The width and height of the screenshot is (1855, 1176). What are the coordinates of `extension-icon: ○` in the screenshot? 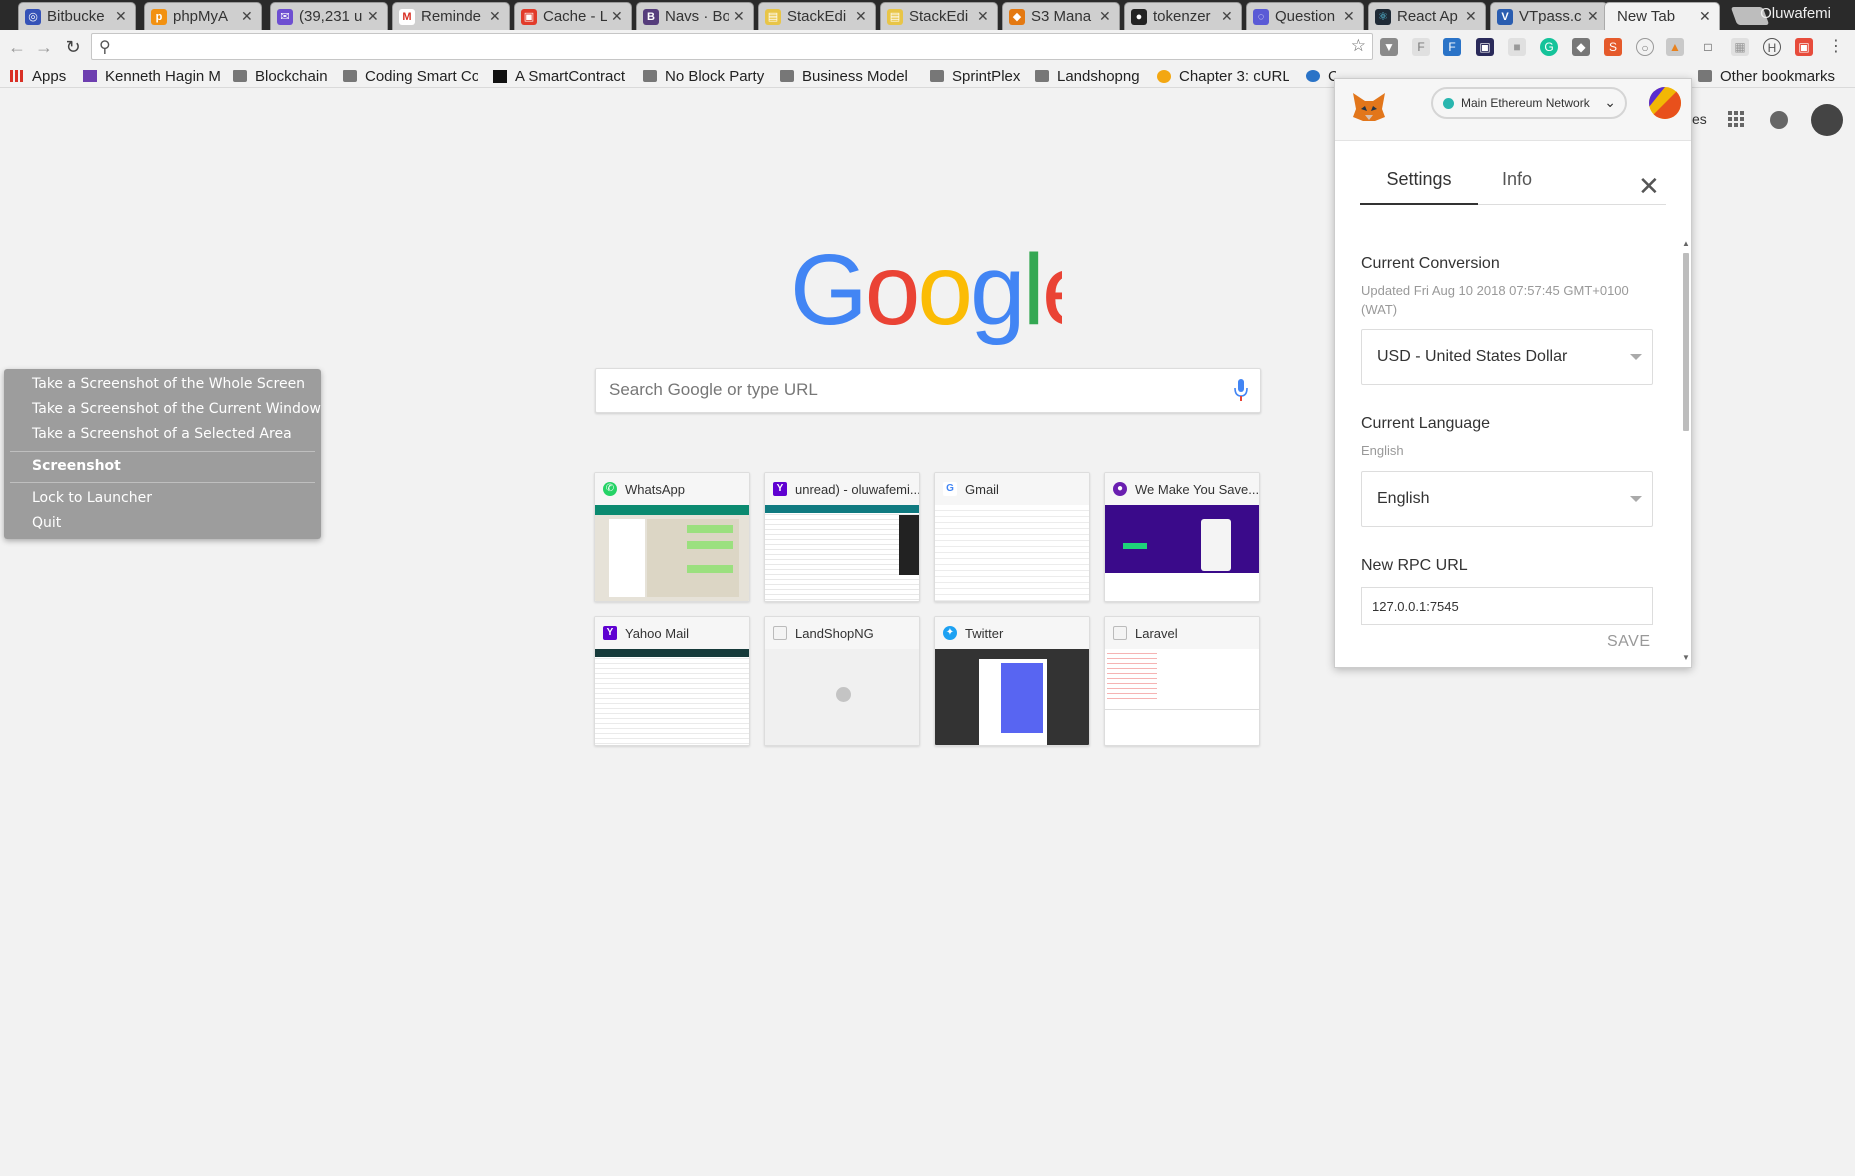 It's located at (1645, 47).